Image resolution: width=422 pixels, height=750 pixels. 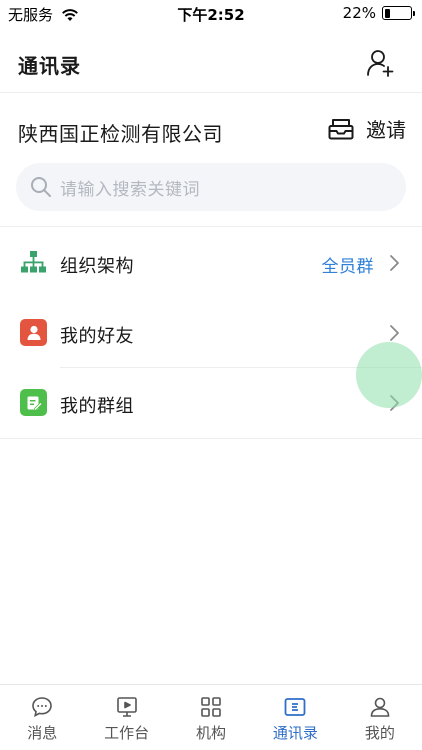 I want to click on tab-messages: 消息, so click(x=42, y=717).